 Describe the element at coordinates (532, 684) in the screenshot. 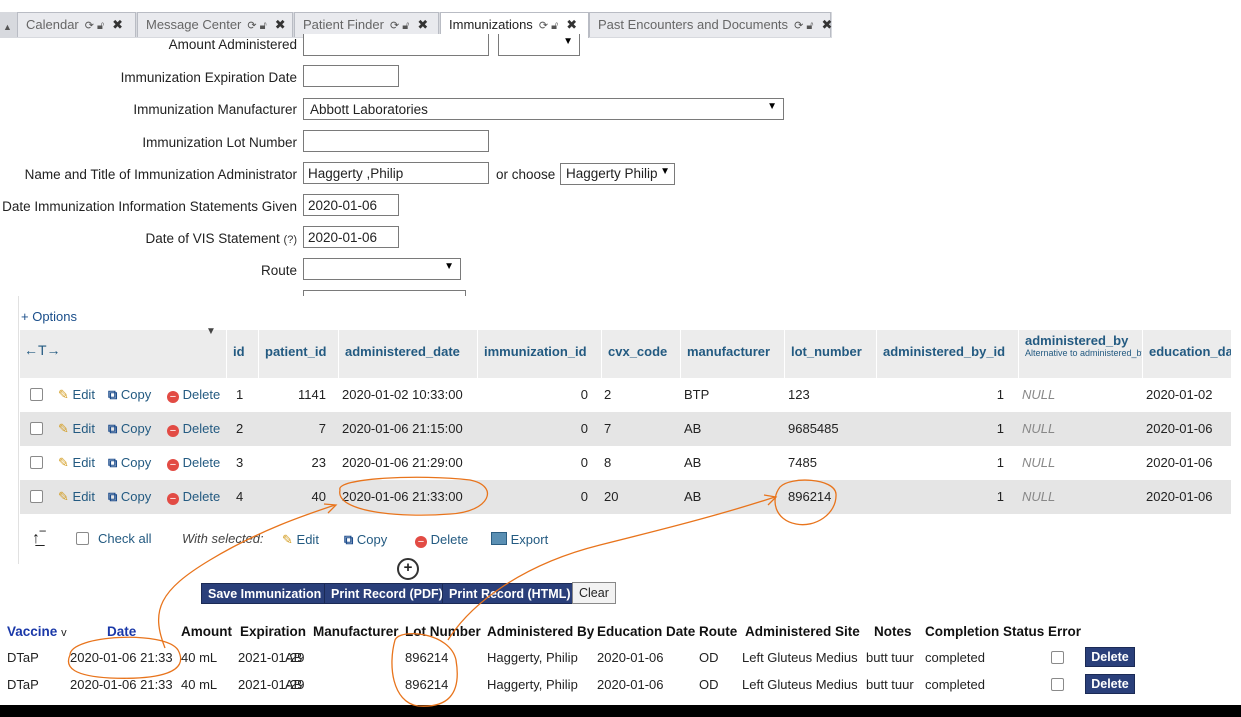

I see `history-cell-administered-by: Haggerty, Philip` at that location.